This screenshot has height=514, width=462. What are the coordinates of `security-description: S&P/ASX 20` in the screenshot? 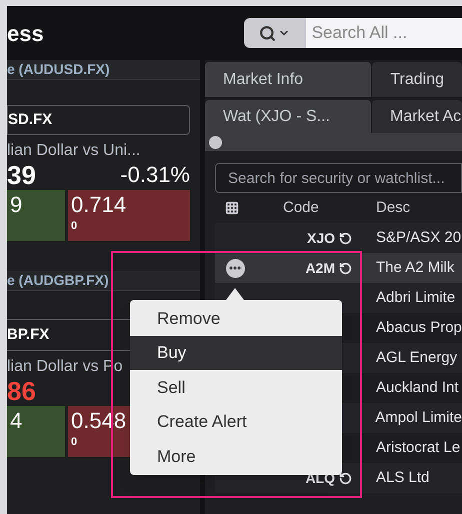 It's located at (419, 238).